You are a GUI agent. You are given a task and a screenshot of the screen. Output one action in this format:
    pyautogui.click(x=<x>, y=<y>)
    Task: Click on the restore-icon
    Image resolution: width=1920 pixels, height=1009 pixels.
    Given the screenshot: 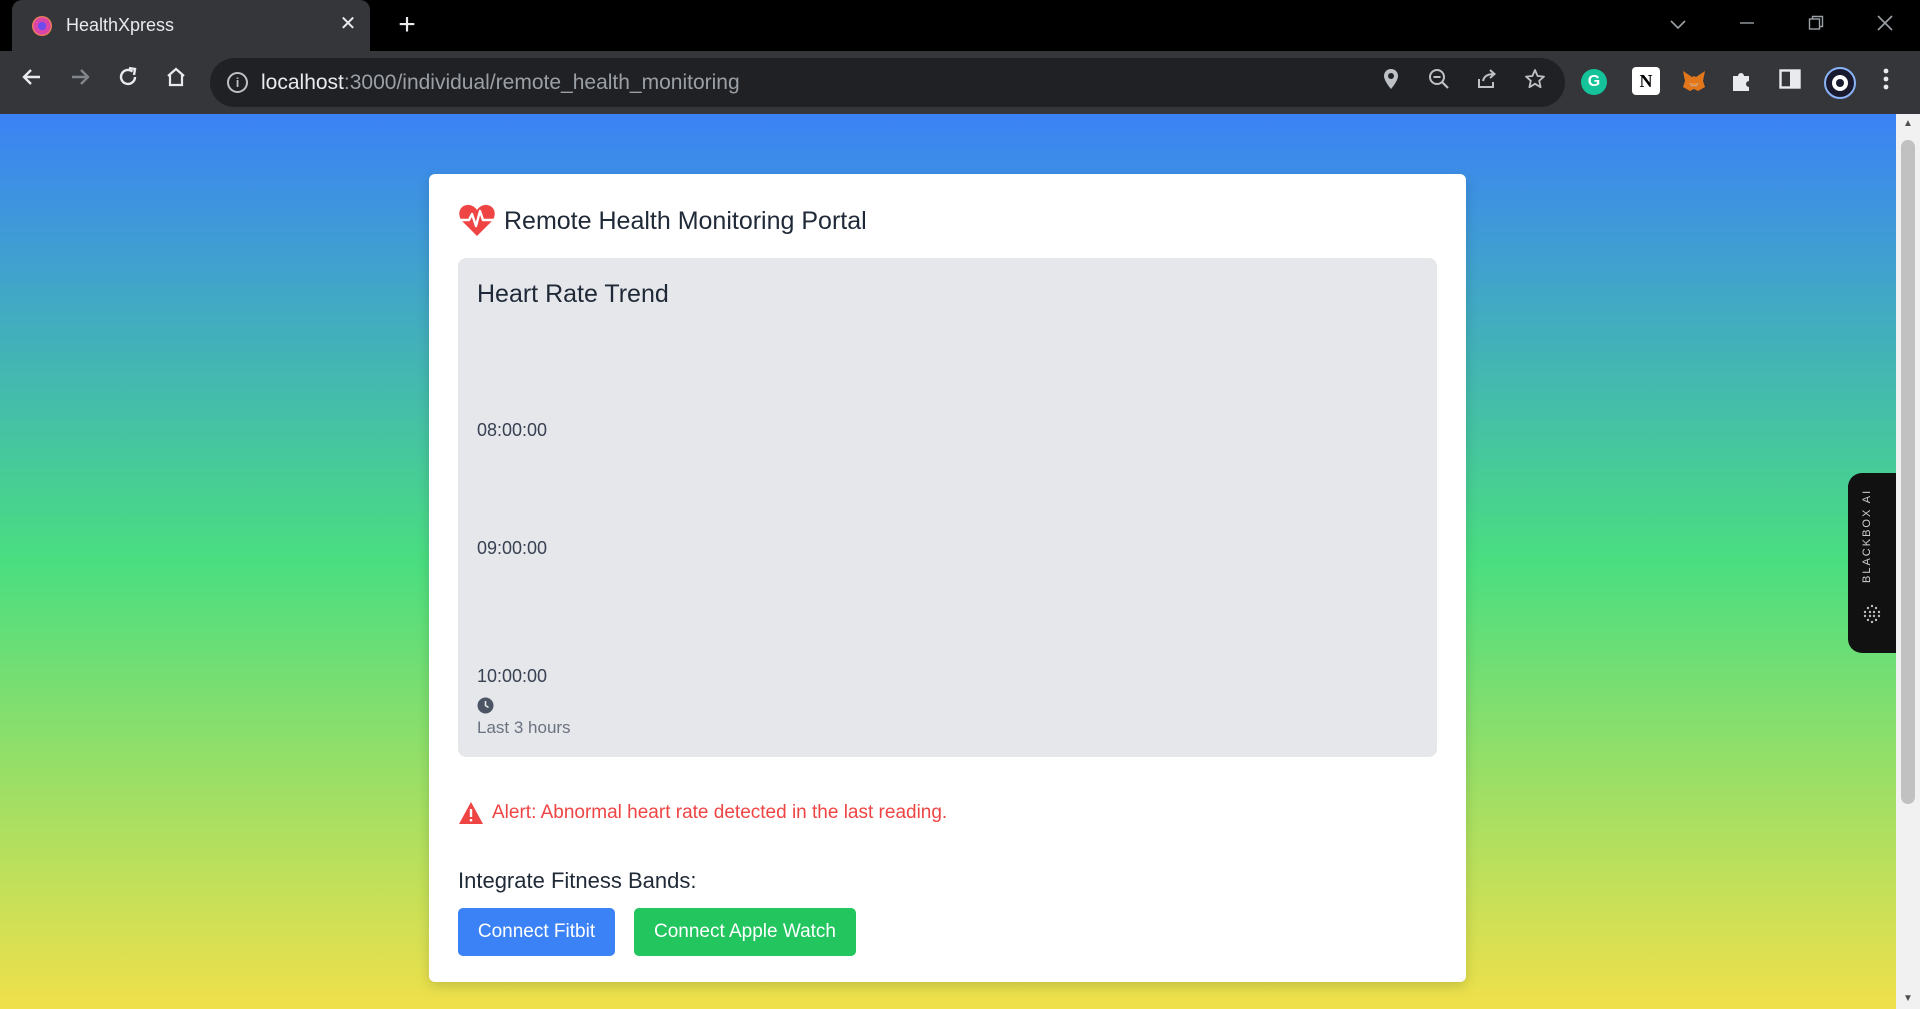 What is the action you would take?
    pyautogui.click(x=1816, y=25)
    